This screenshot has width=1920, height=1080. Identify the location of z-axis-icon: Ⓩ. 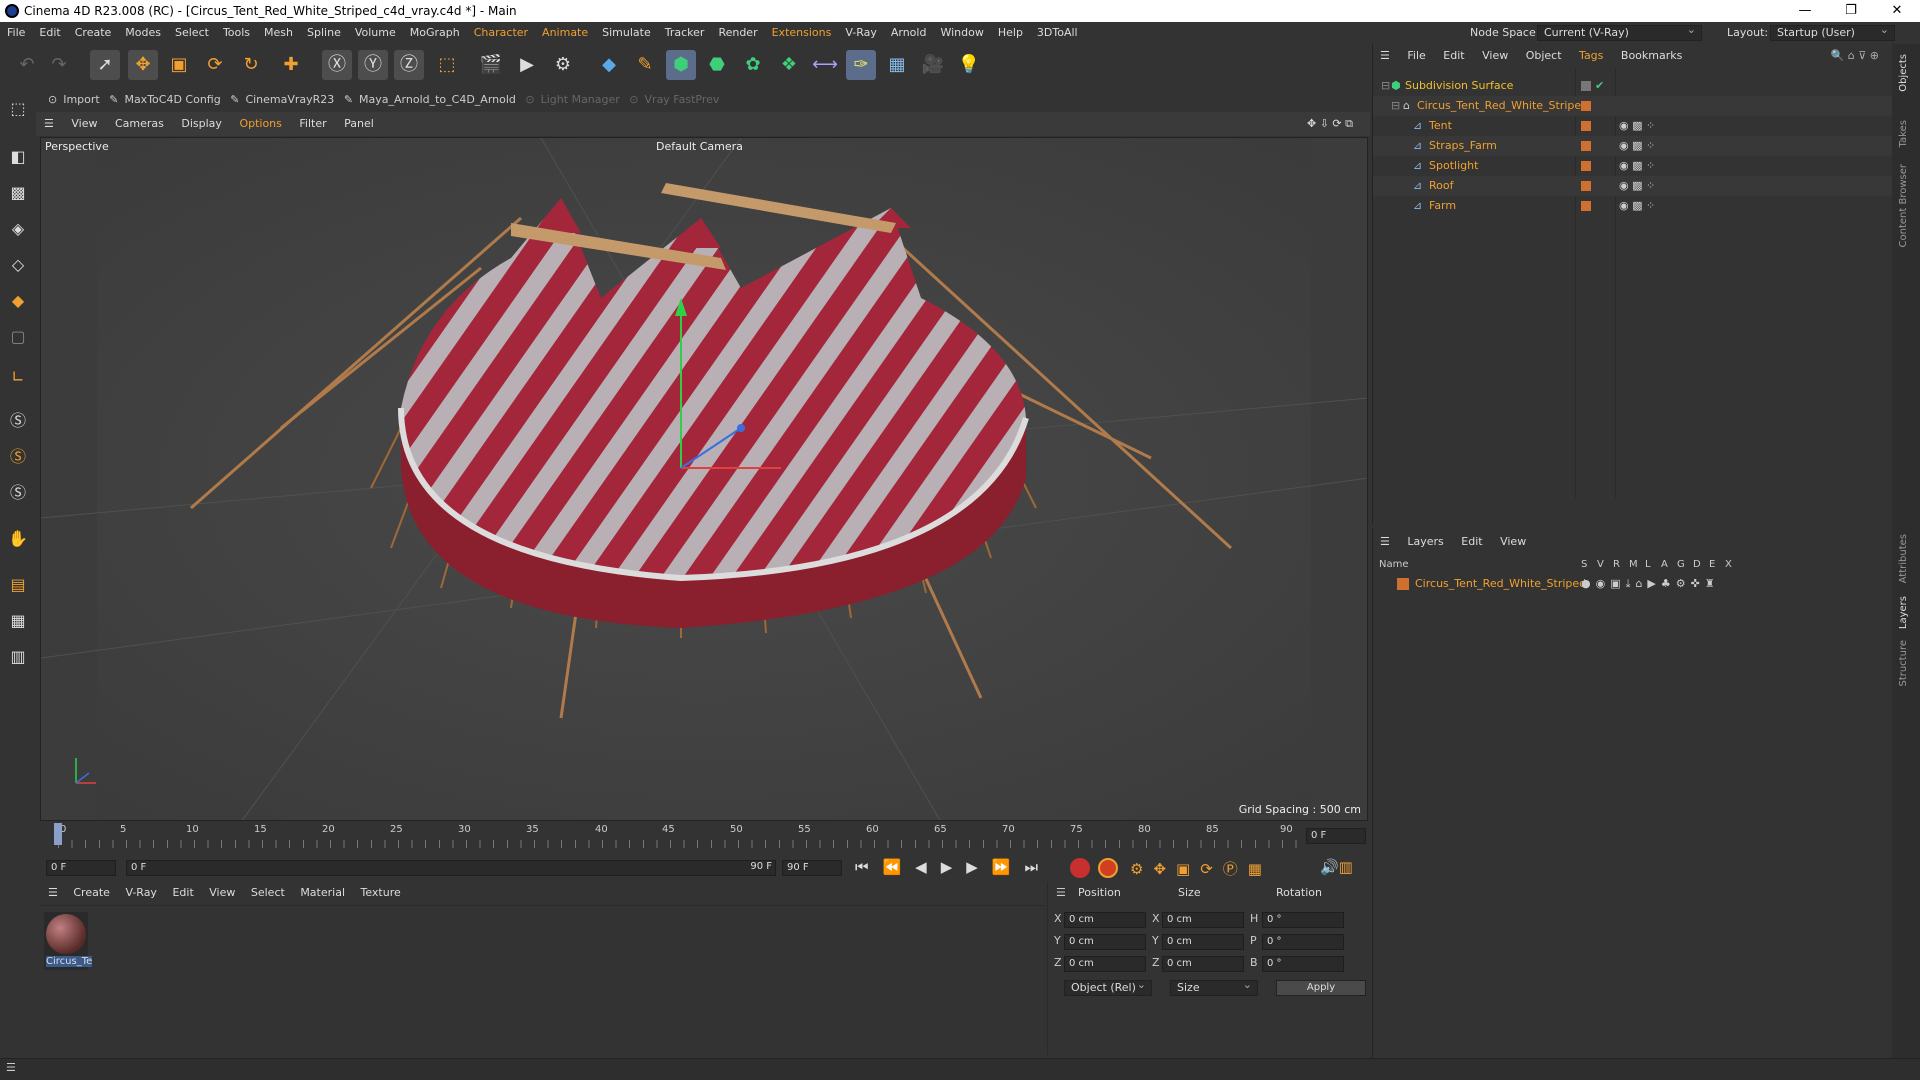
(409, 65).